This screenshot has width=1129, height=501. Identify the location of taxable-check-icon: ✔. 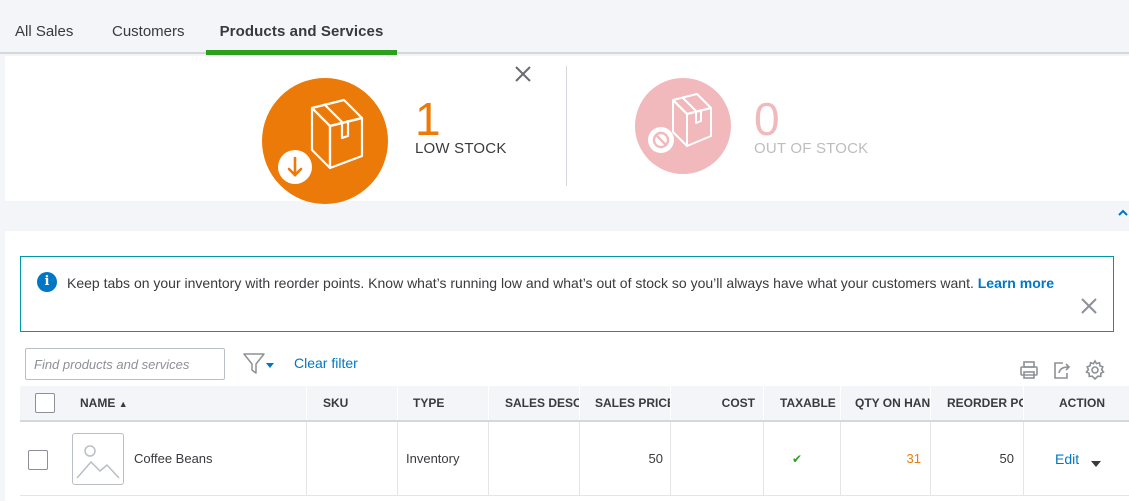
(797, 459).